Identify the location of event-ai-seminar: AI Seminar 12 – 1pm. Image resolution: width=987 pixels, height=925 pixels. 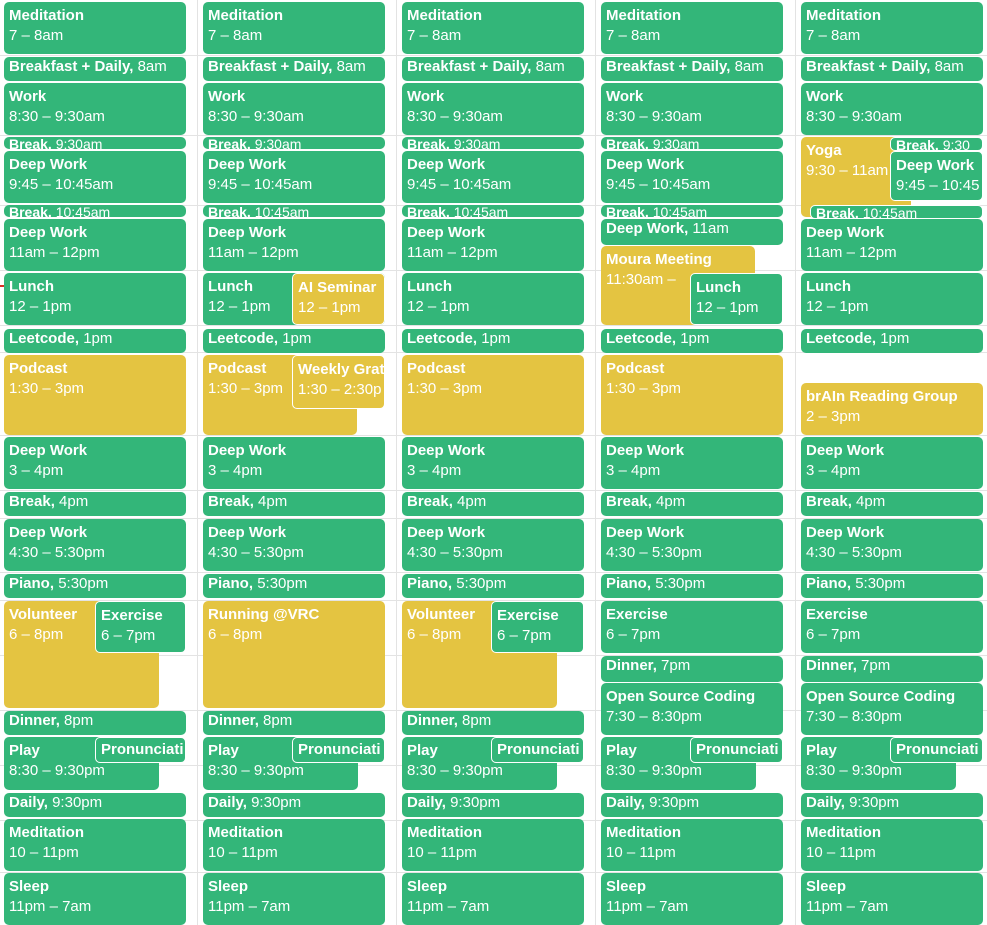
(338, 299).